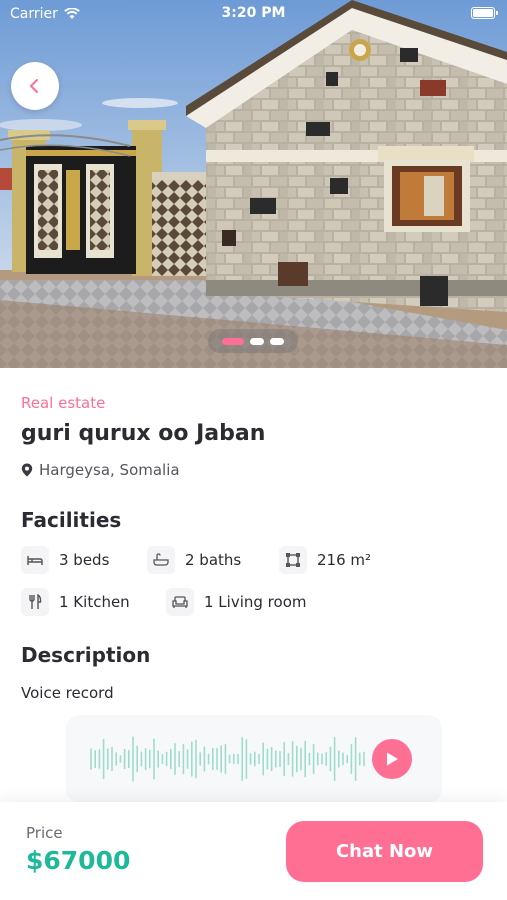  I want to click on price-label: Price, so click(44, 833).